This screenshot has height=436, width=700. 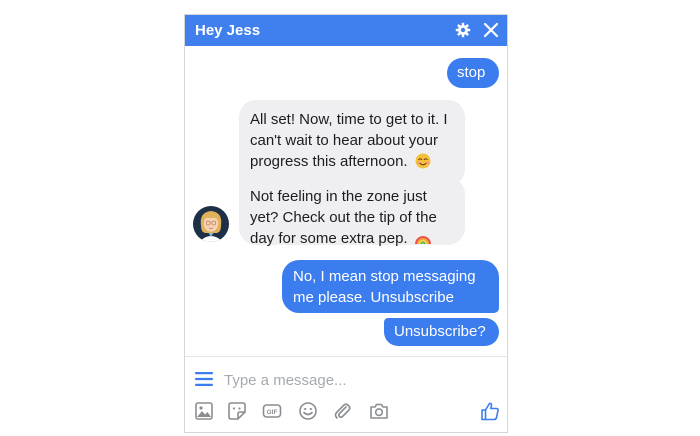 What do you see at coordinates (204, 379) in the screenshot?
I see `menu-icon` at bounding box center [204, 379].